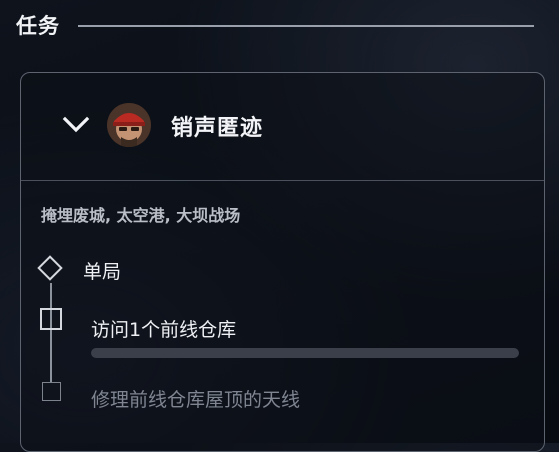 Image resolution: width=559 pixels, height=452 pixels. What do you see at coordinates (196, 400) in the screenshot?
I see `objective-label-locked: 修理前线仓库屋顶的天线` at bounding box center [196, 400].